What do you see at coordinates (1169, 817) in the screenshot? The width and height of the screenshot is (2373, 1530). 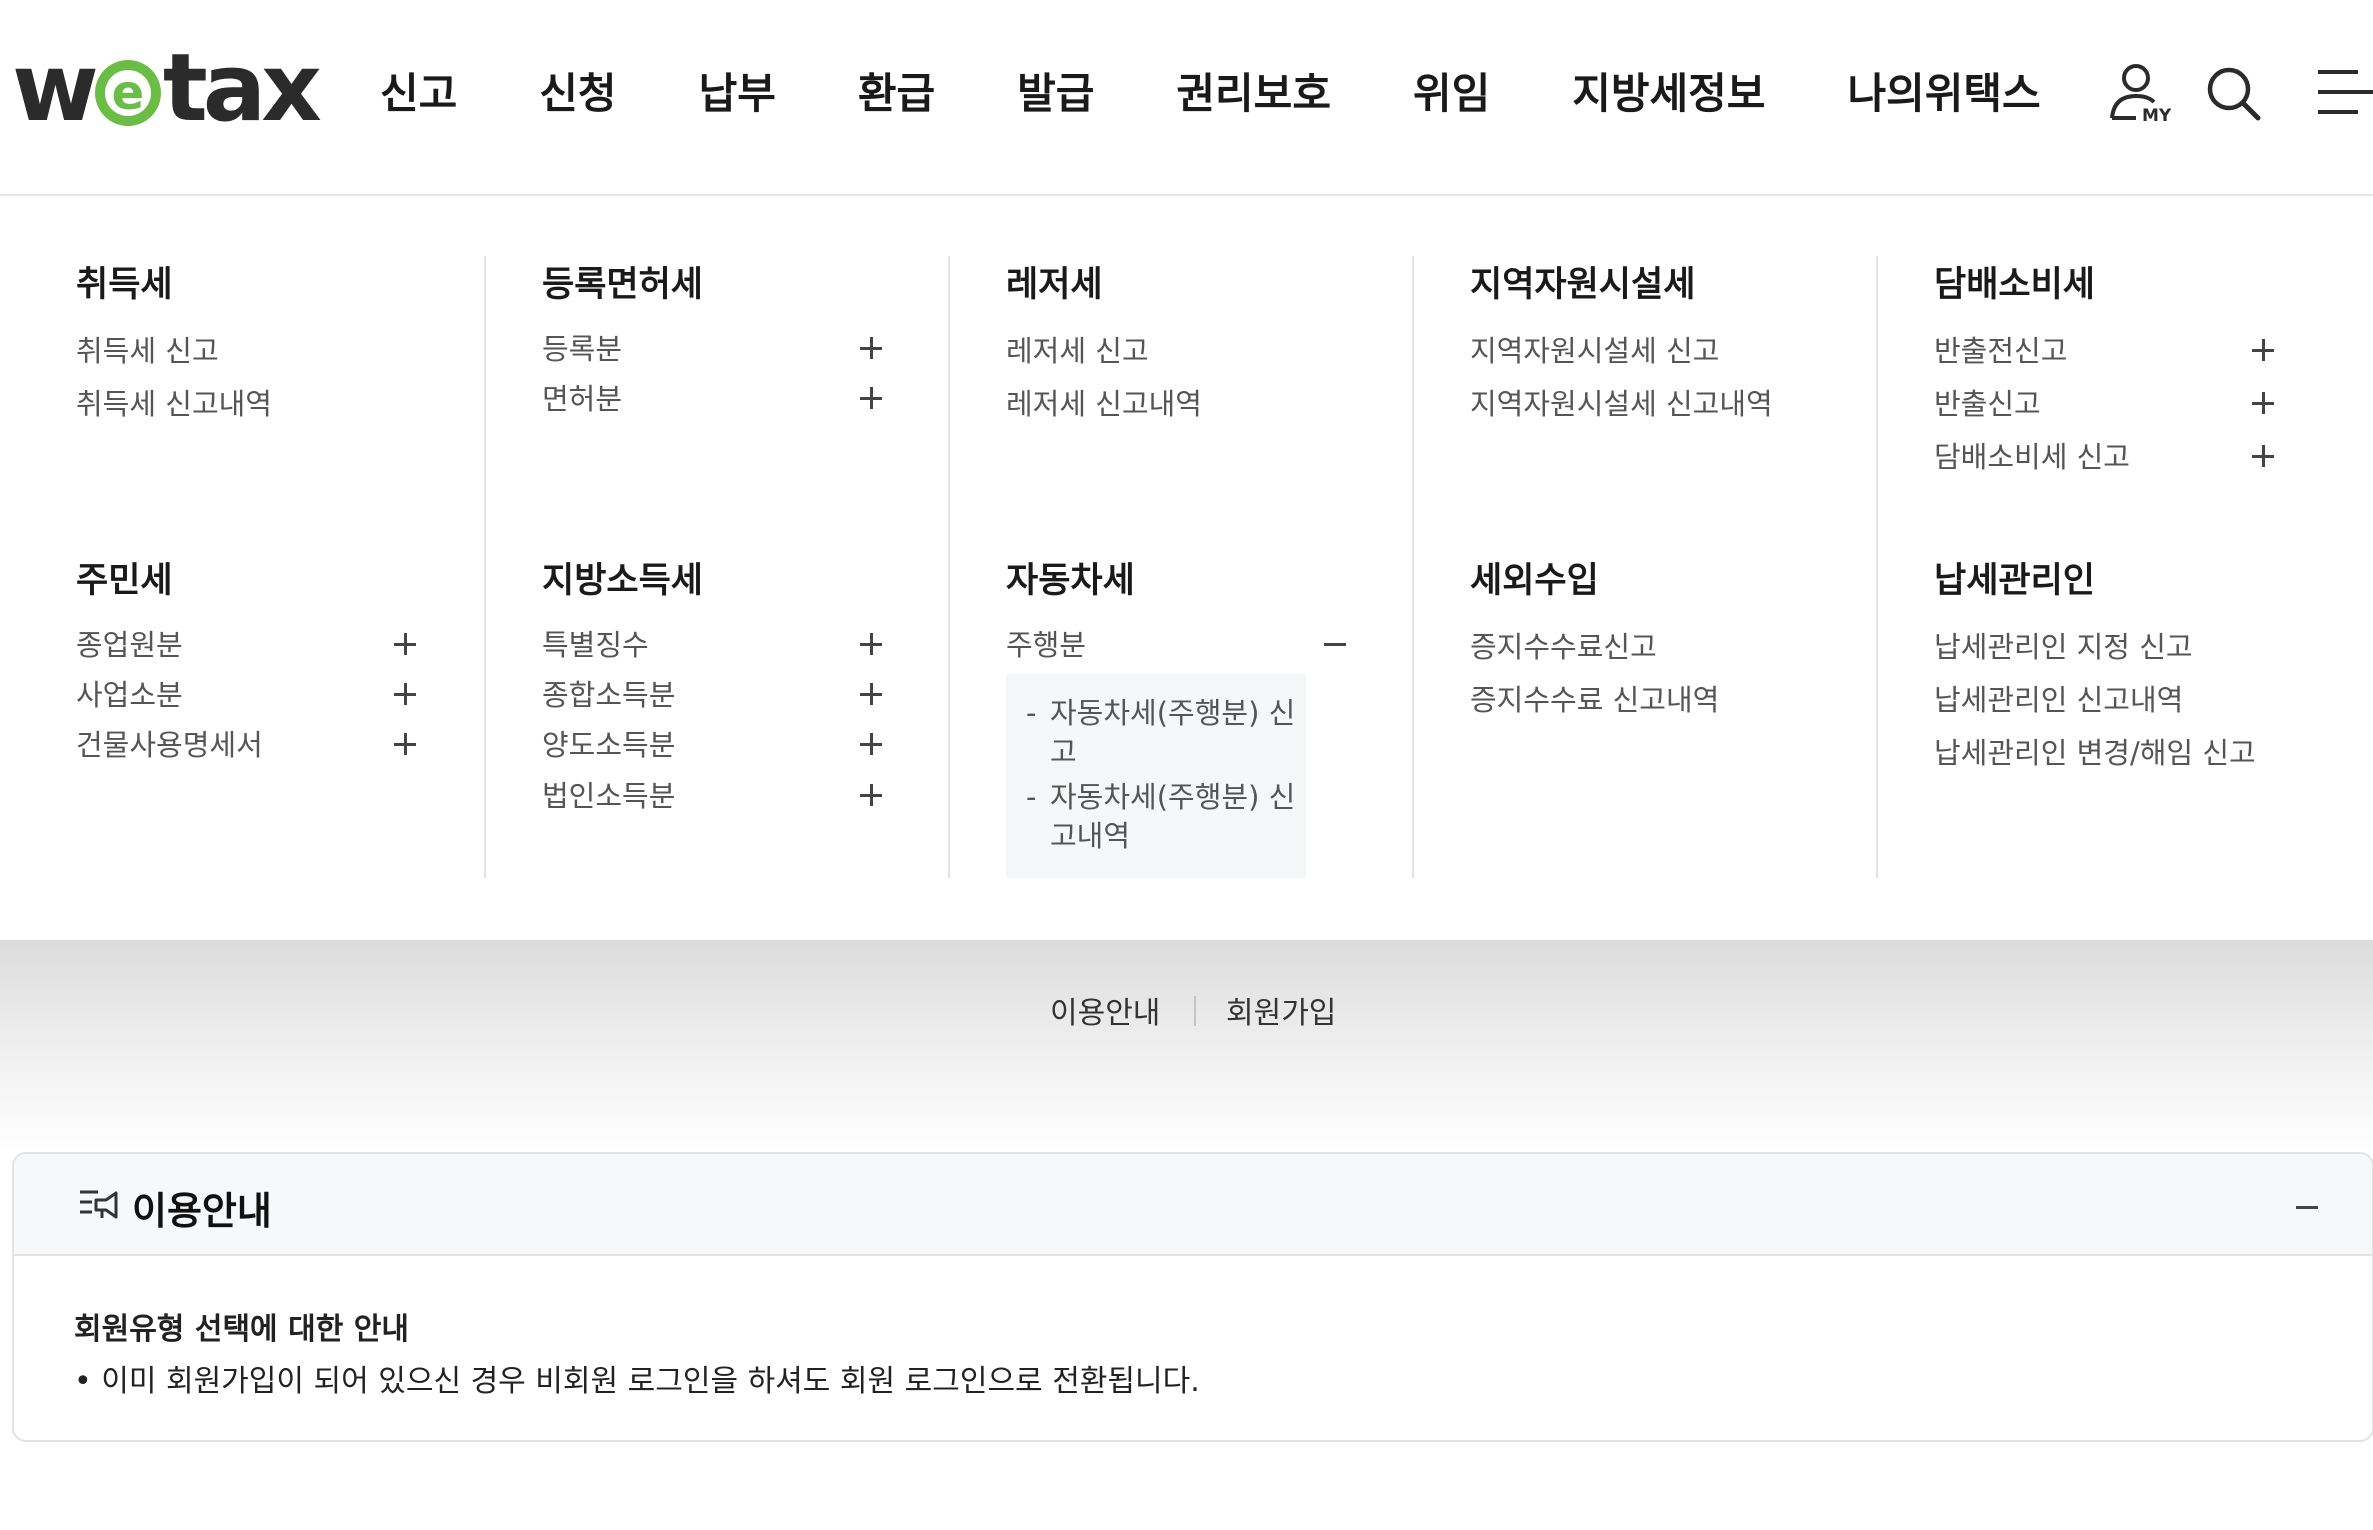 I see `submenu-item: - 자동차세(주행분) 신 고내역` at bounding box center [1169, 817].